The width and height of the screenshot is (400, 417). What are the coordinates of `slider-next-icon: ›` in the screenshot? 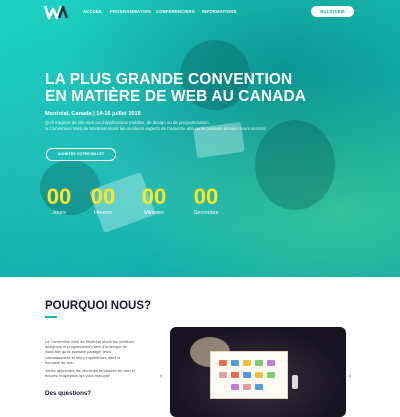 It's located at (350, 376).